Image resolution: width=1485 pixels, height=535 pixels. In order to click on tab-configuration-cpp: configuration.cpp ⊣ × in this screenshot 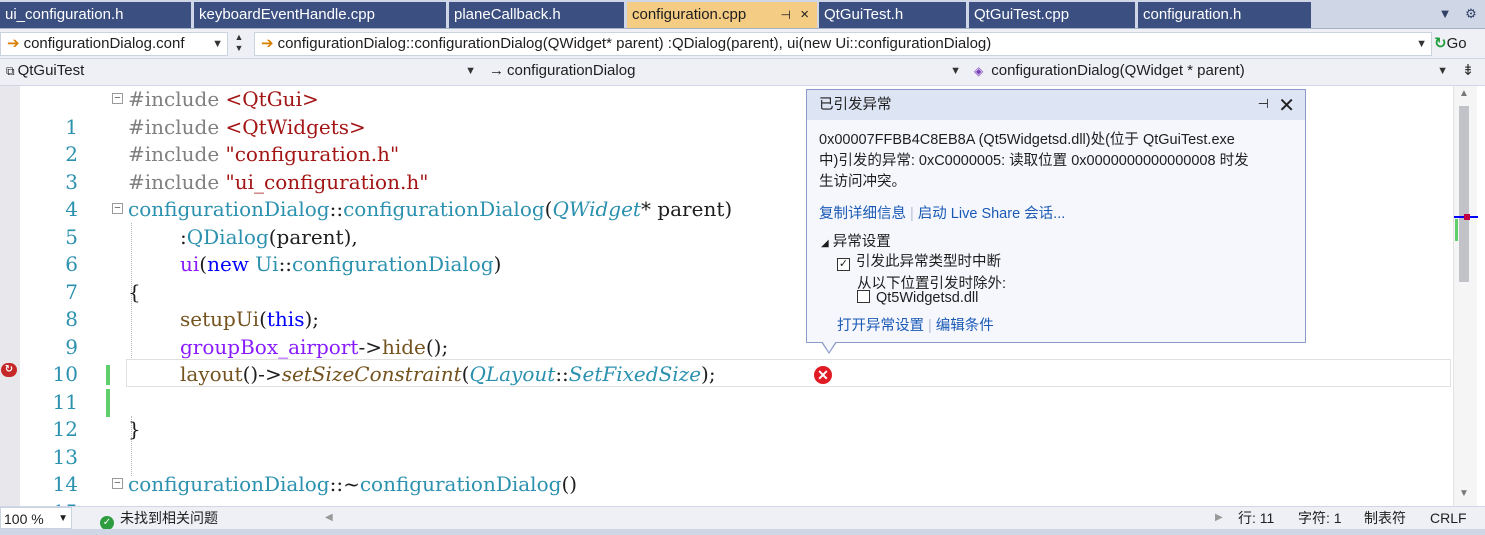, I will do `click(722, 15)`.